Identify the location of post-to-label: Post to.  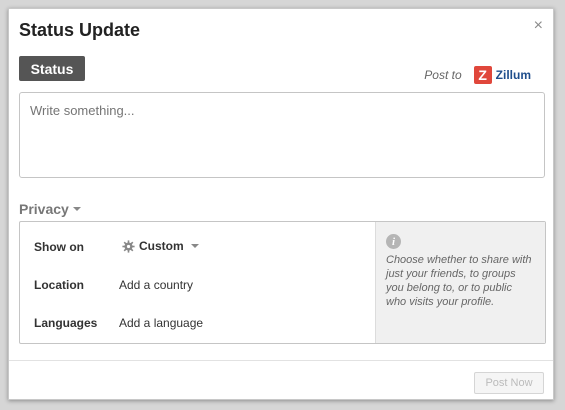
(443, 75).